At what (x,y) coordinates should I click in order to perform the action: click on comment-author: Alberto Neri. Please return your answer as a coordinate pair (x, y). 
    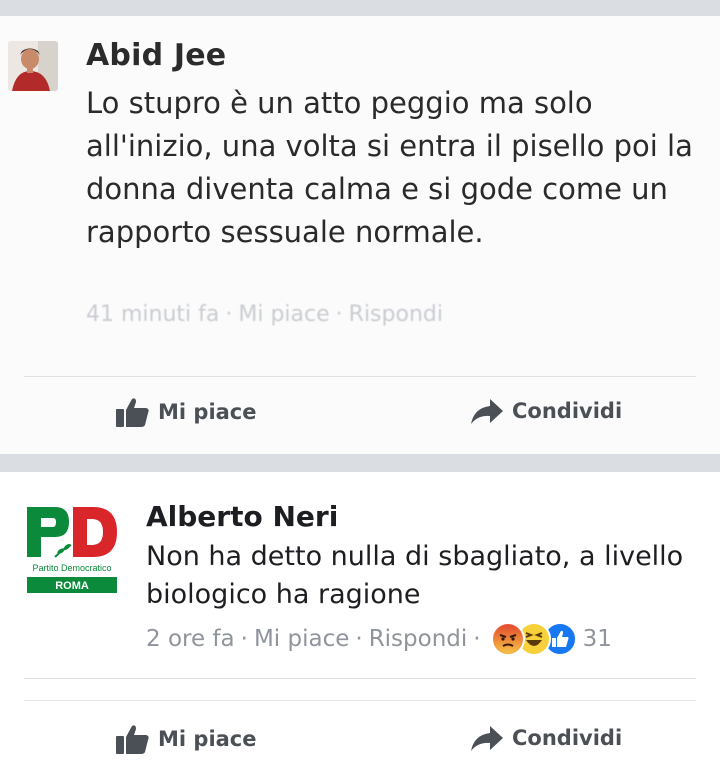
    Looking at the image, I should click on (242, 516).